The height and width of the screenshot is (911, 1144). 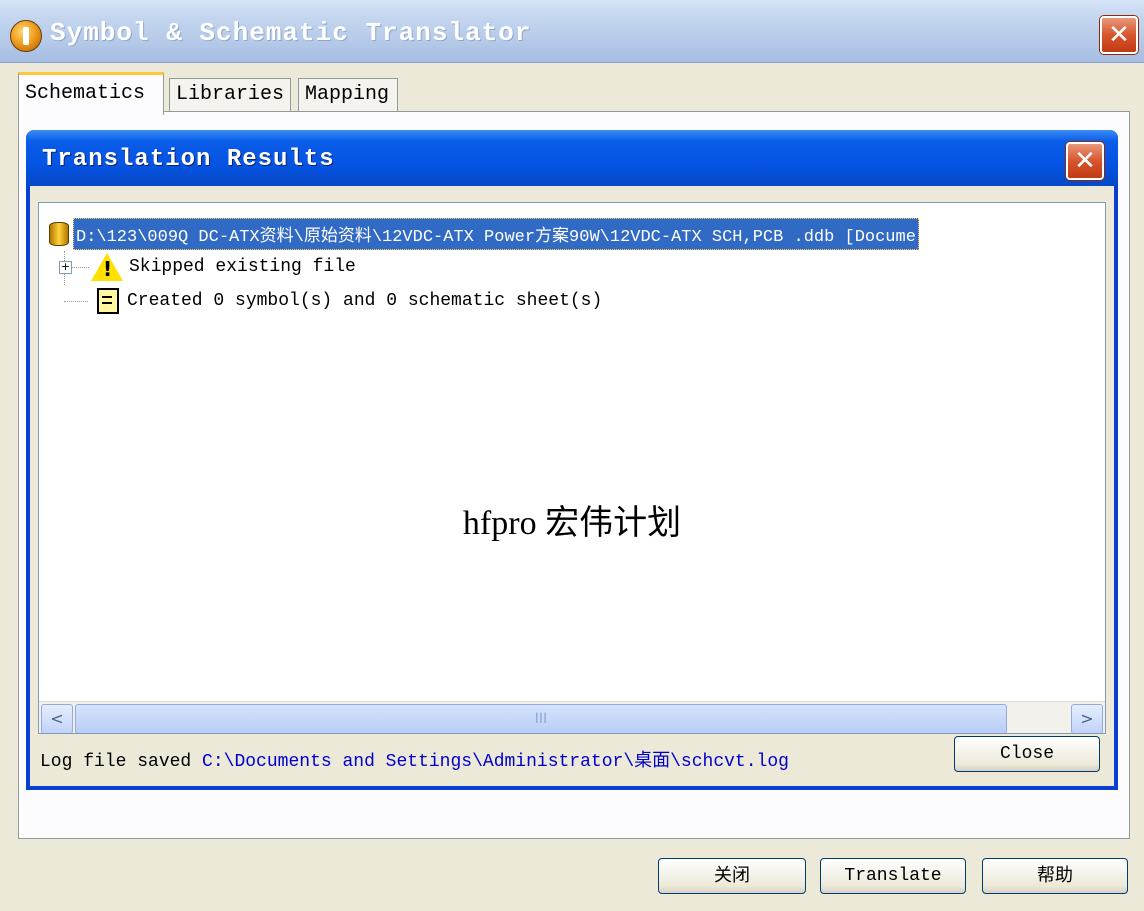 I want to click on tab-mapping: Mapping, so click(x=348, y=94).